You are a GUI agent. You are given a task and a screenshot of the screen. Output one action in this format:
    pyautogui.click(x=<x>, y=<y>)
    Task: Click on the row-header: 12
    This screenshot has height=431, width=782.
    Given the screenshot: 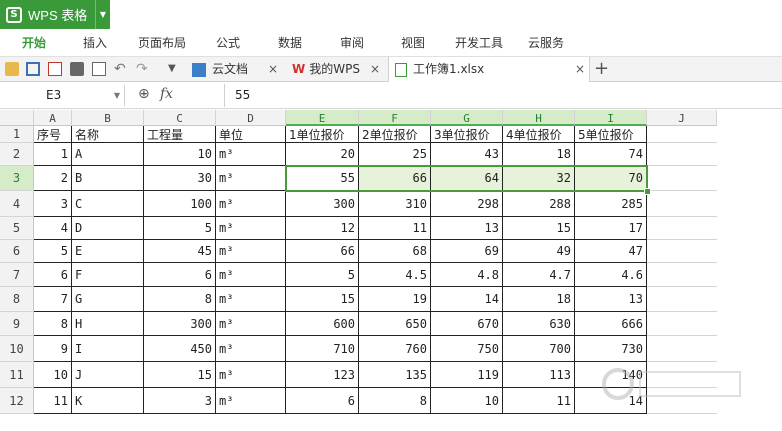 What is the action you would take?
    pyautogui.click(x=17, y=401)
    